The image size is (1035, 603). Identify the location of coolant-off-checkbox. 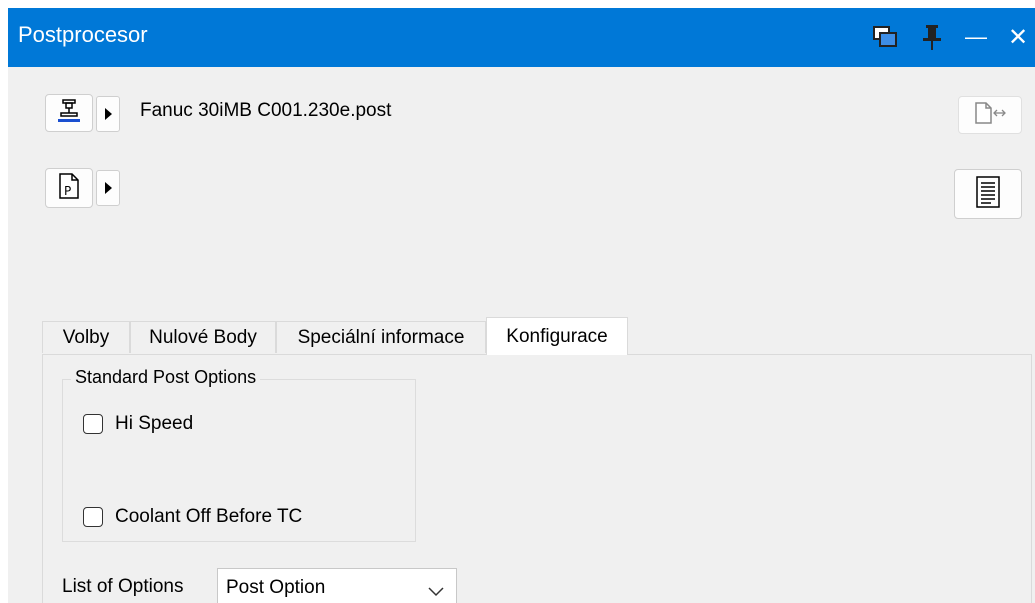
(93, 517).